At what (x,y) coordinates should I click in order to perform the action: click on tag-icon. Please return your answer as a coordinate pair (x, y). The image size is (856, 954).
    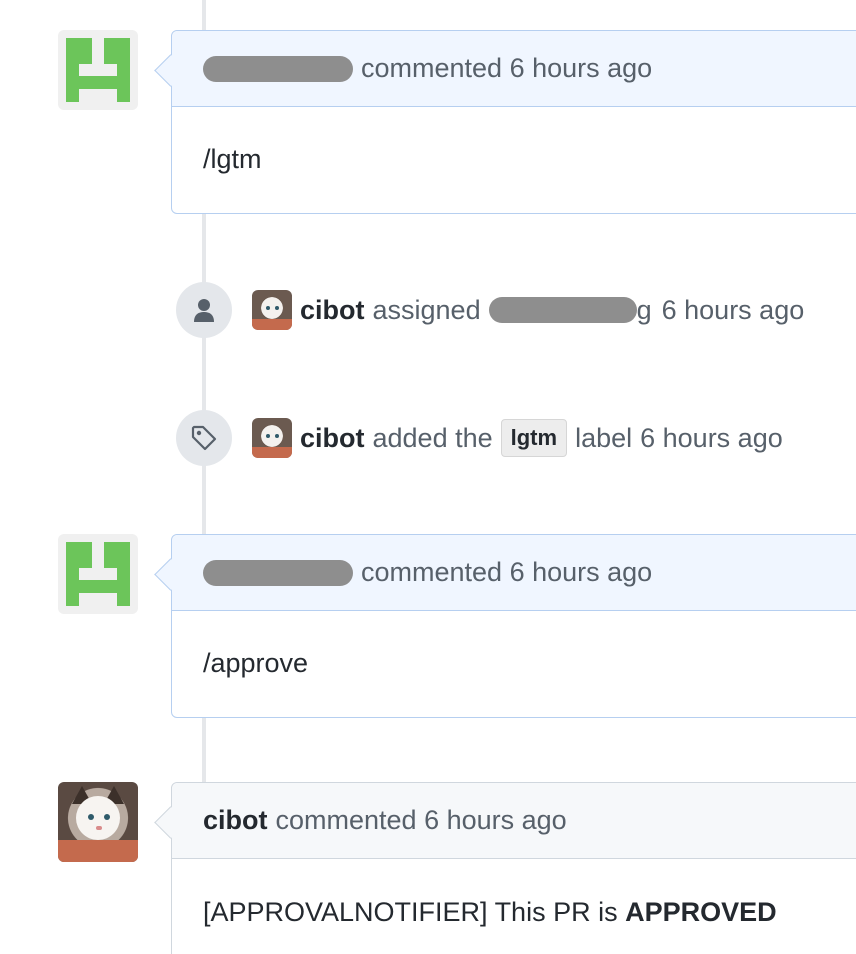
    Looking at the image, I should click on (204, 438).